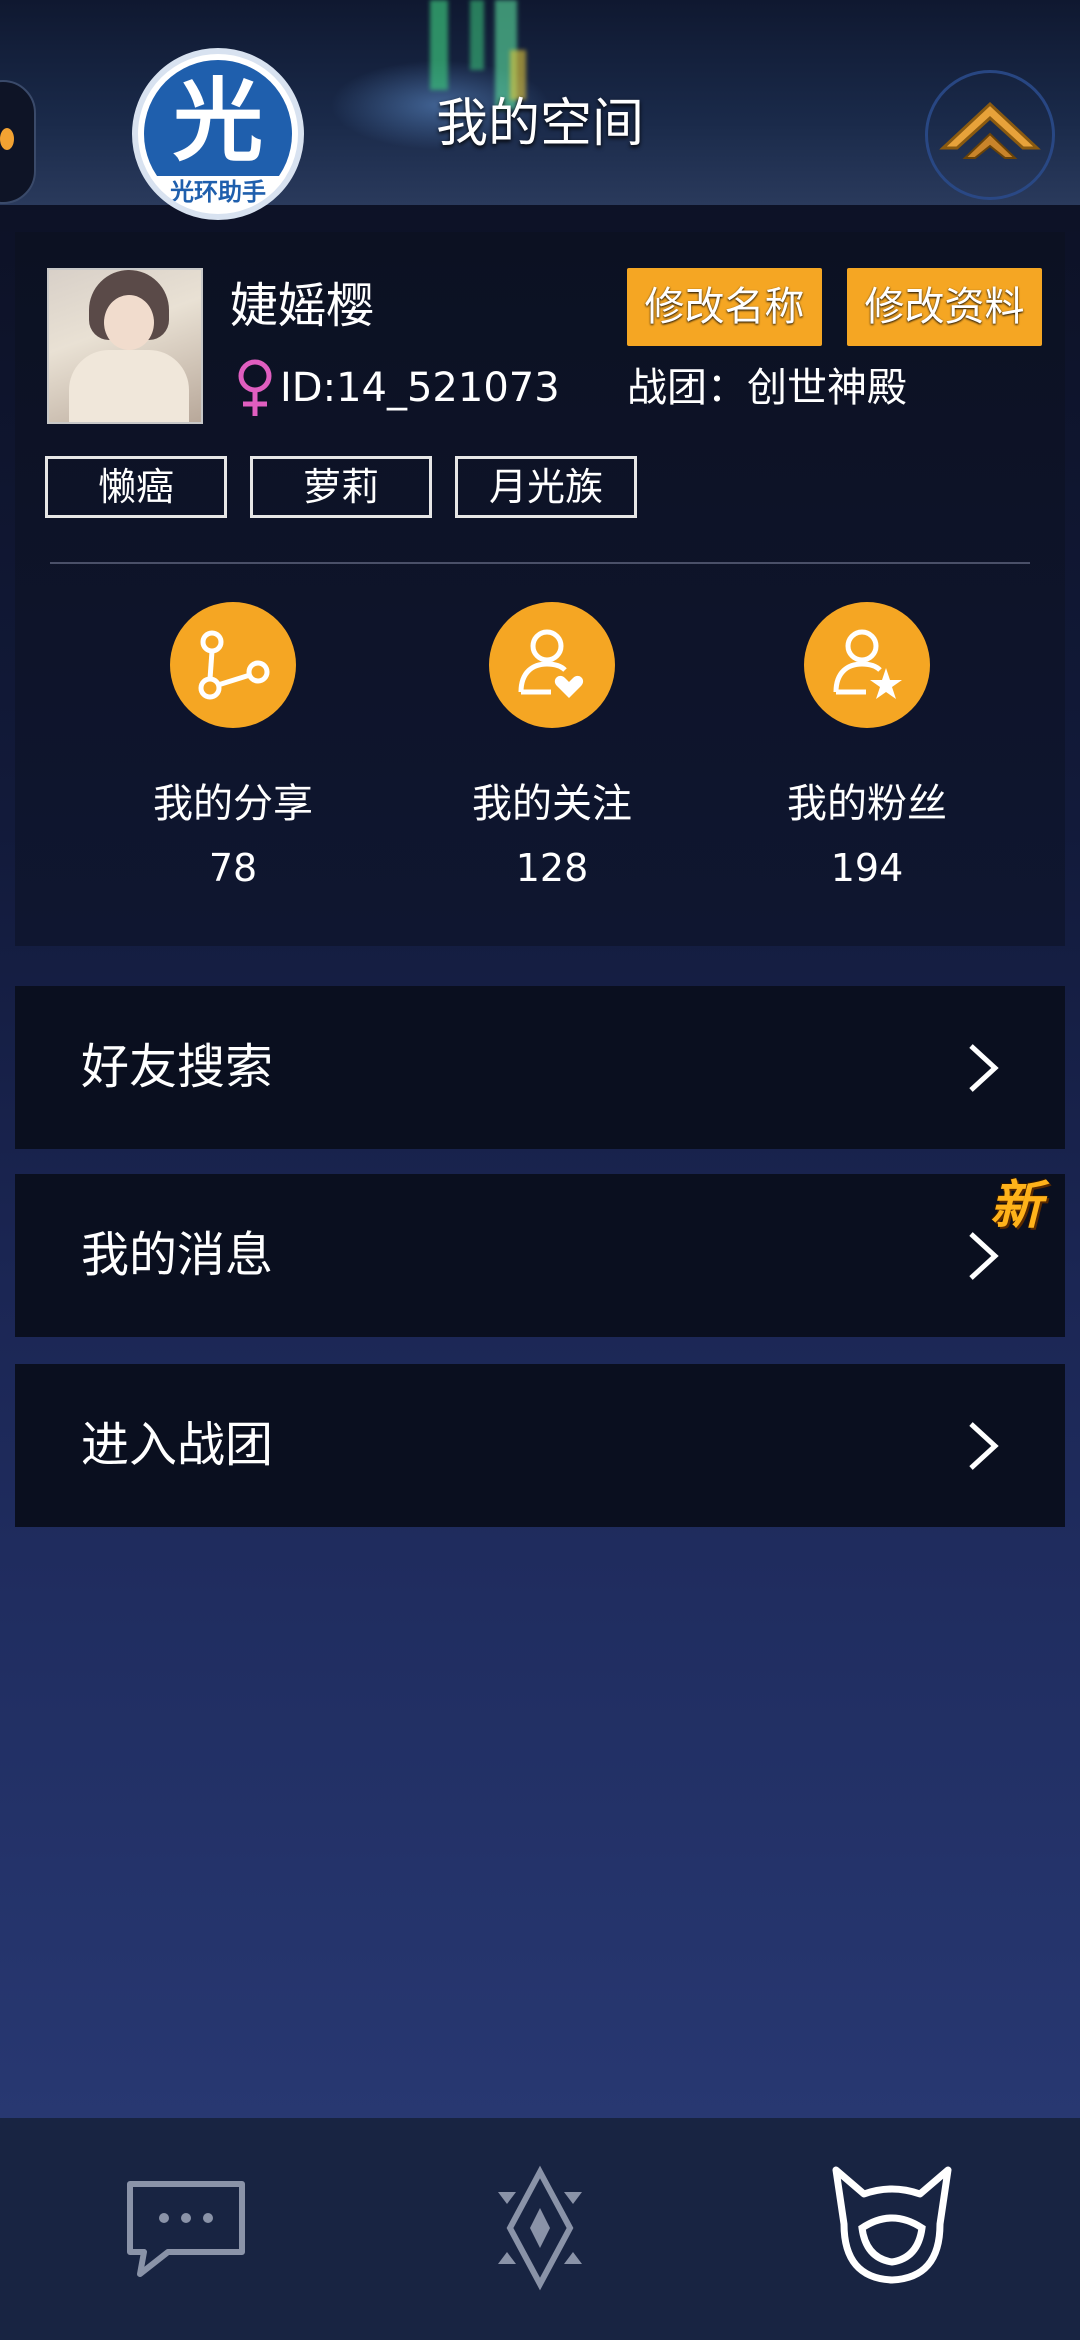 Image resolution: width=1080 pixels, height=2340 pixels. What do you see at coordinates (724, 307) in the screenshot?
I see `rename-button: 修改名称` at bounding box center [724, 307].